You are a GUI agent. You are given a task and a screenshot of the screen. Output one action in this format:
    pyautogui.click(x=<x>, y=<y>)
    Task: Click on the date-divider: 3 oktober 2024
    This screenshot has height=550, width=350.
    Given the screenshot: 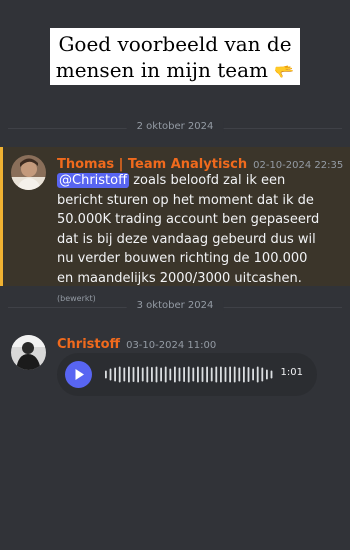 What is the action you would take?
    pyautogui.click(x=175, y=307)
    